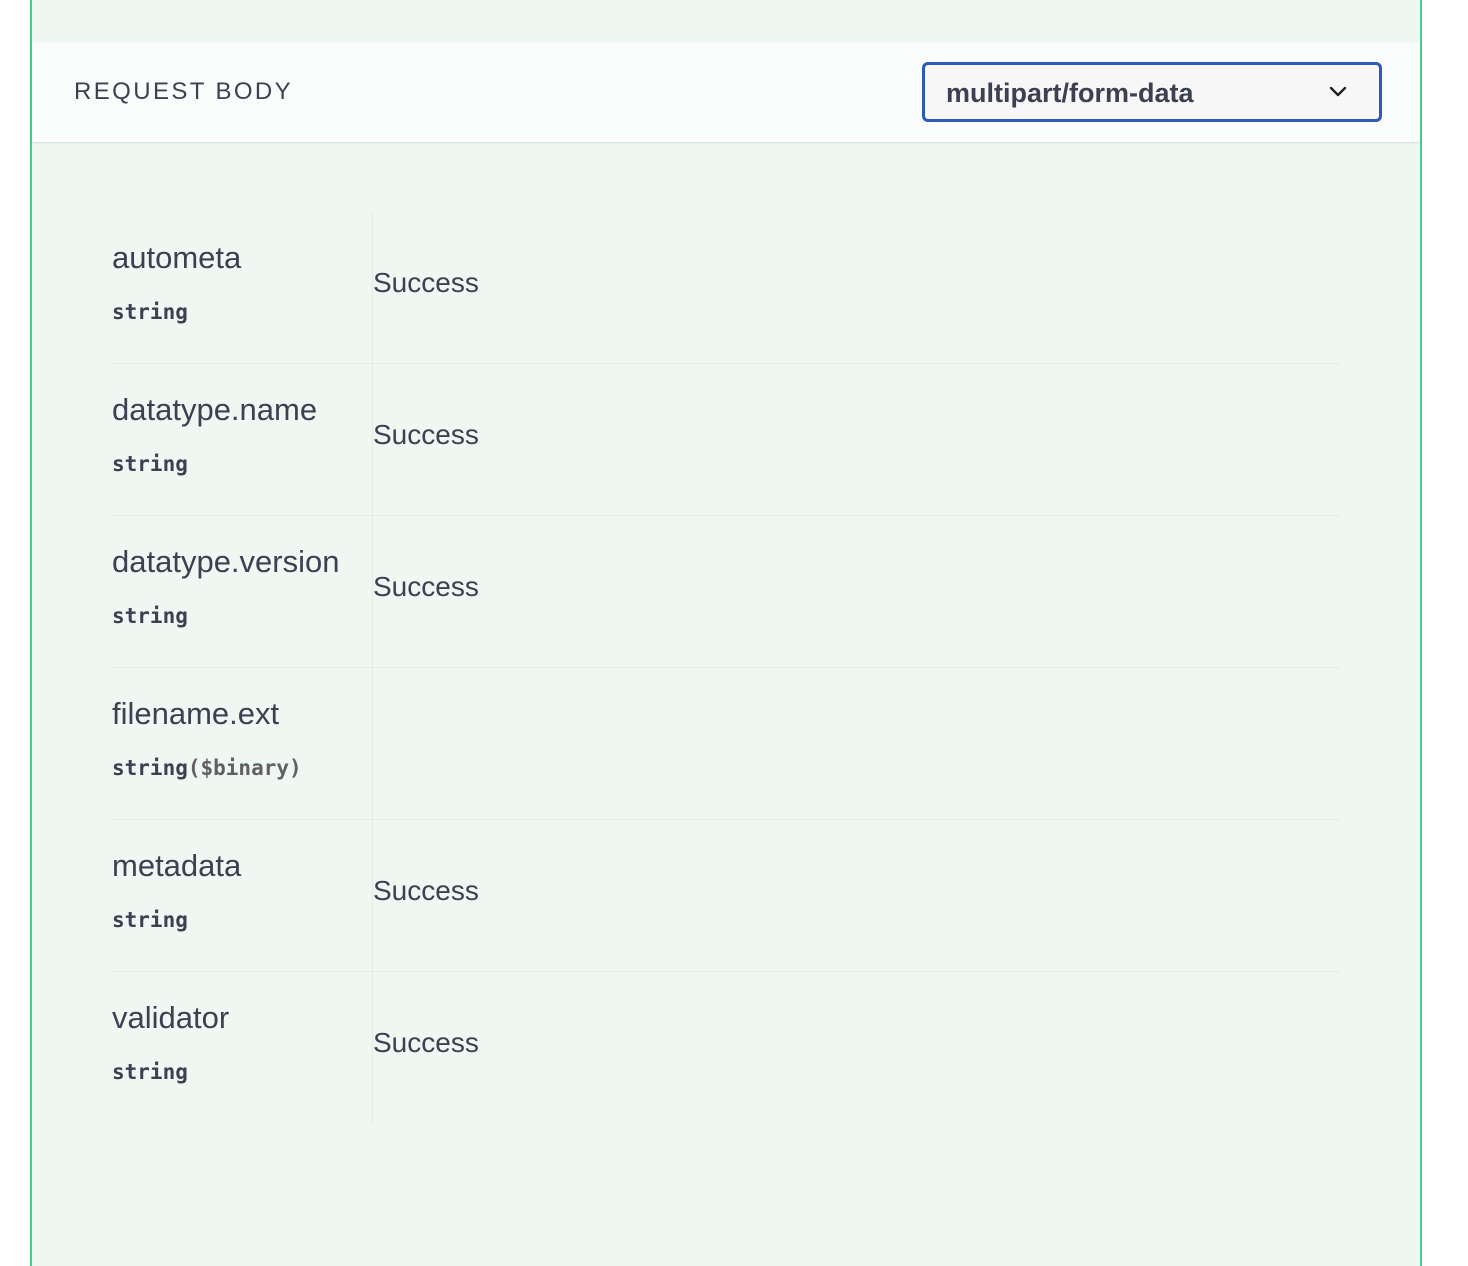  I want to click on parameter-name-cell: metadata string, so click(242, 895).